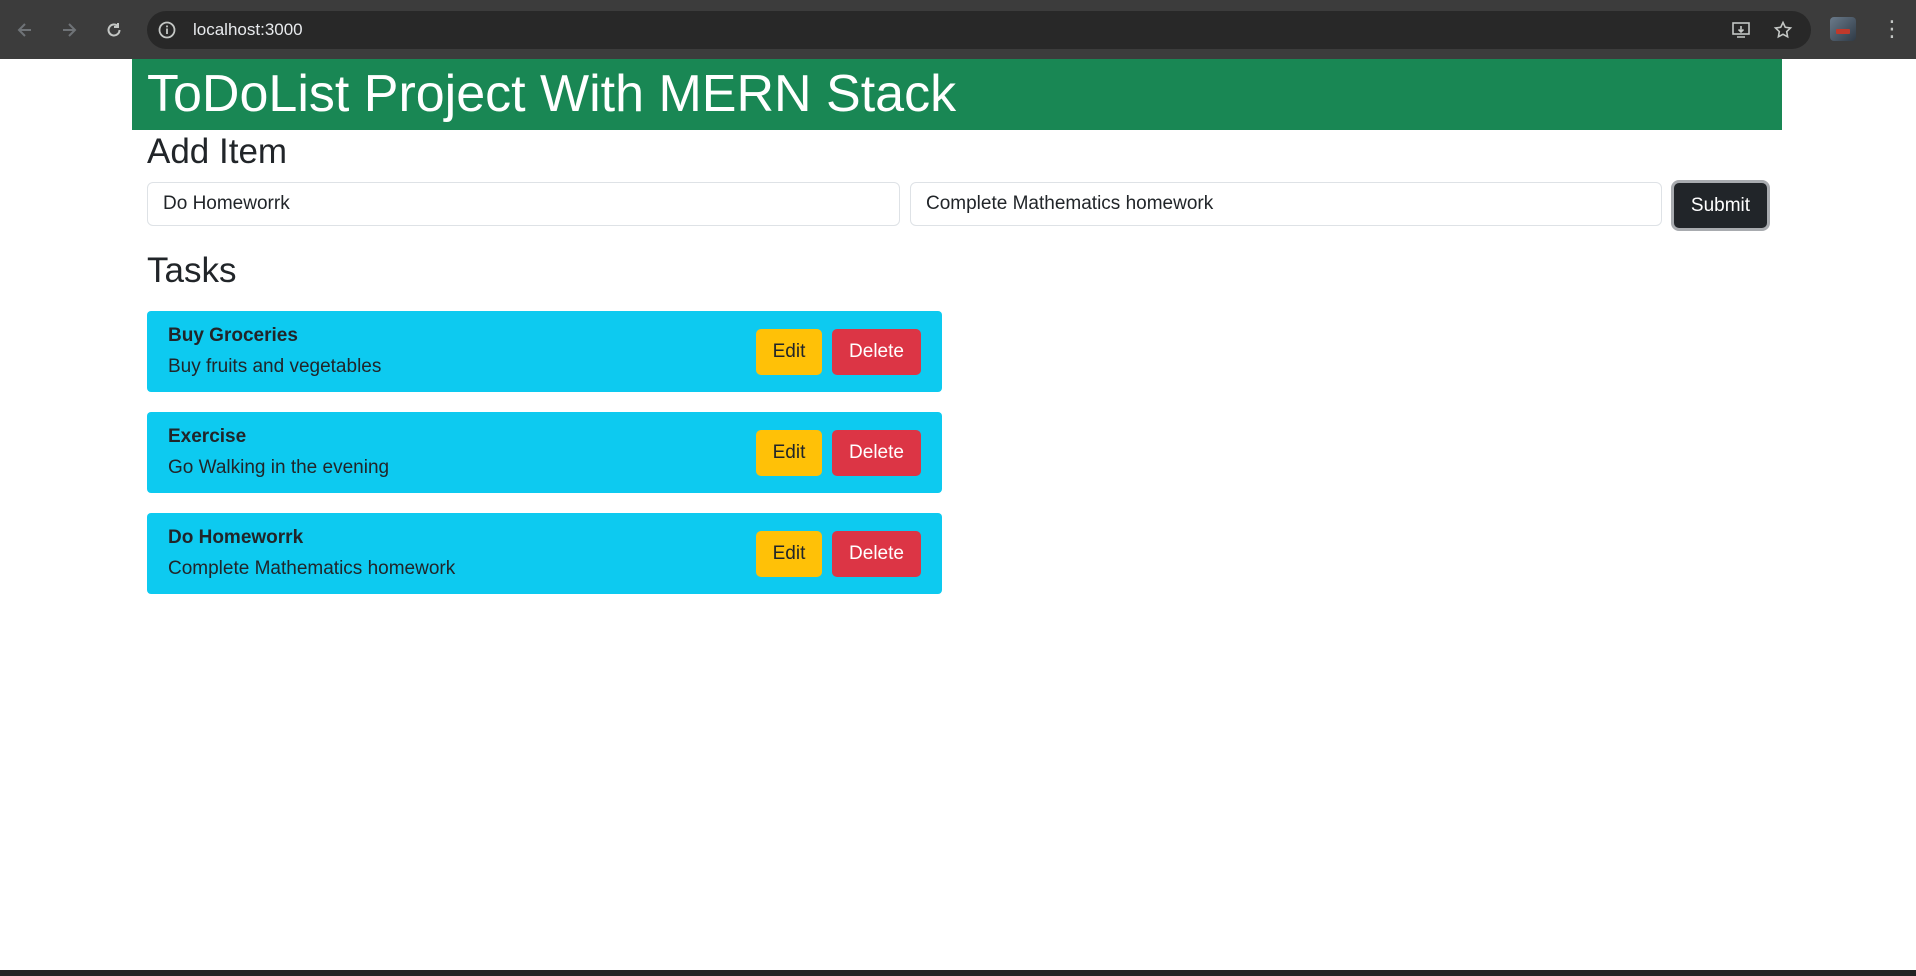 Image resolution: width=1916 pixels, height=976 pixels. What do you see at coordinates (167, 30) in the screenshot?
I see `info-icon` at bounding box center [167, 30].